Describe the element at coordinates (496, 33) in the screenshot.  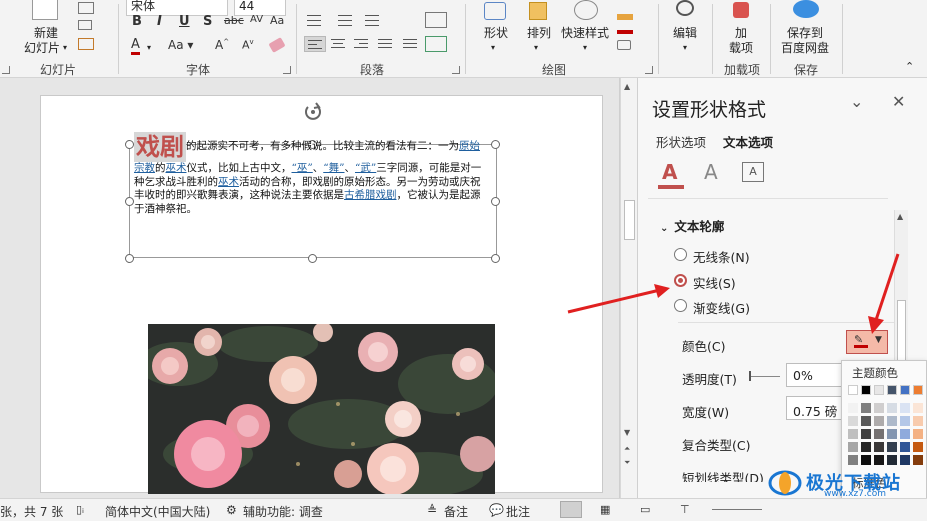
I see `shapes-label: 形状` at that location.